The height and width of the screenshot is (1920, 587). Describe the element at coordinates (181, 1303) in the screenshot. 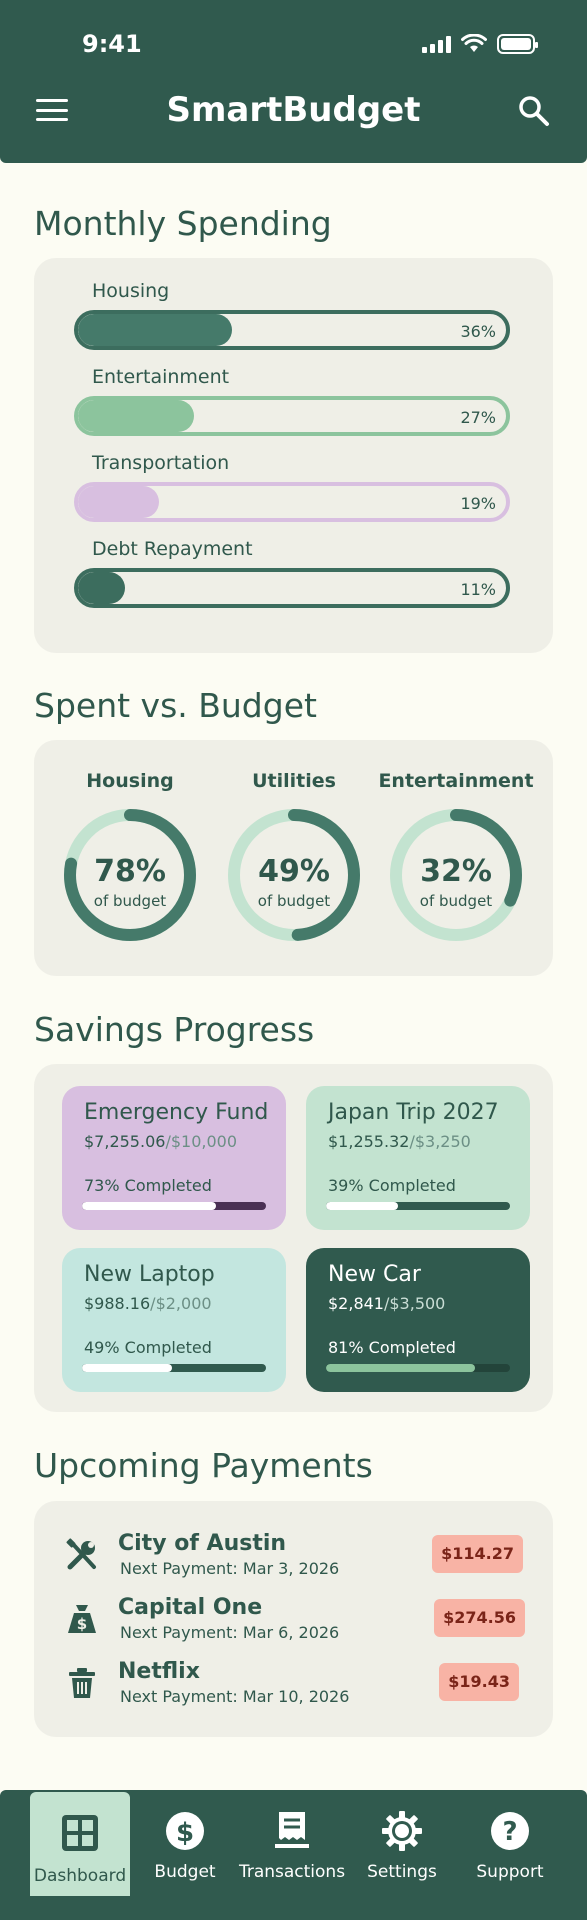

I see `goal-target: /$2,000` at that location.